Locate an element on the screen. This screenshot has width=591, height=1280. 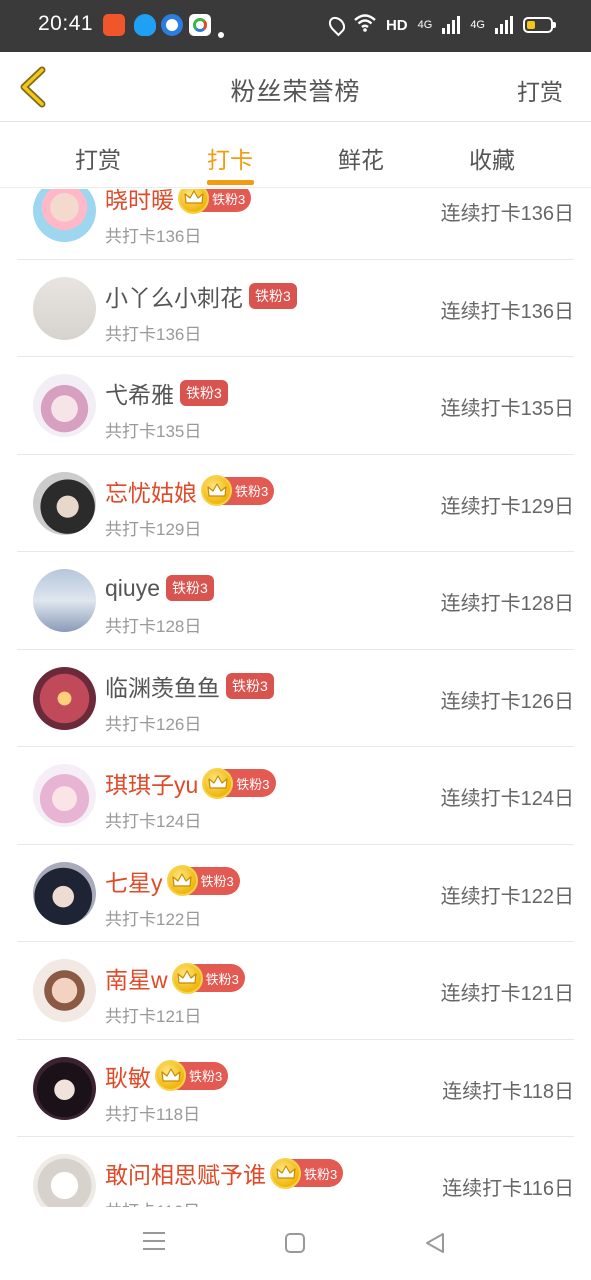
name-line: 小丫么小刺花 铁粉3 is located at coordinates (201, 296).